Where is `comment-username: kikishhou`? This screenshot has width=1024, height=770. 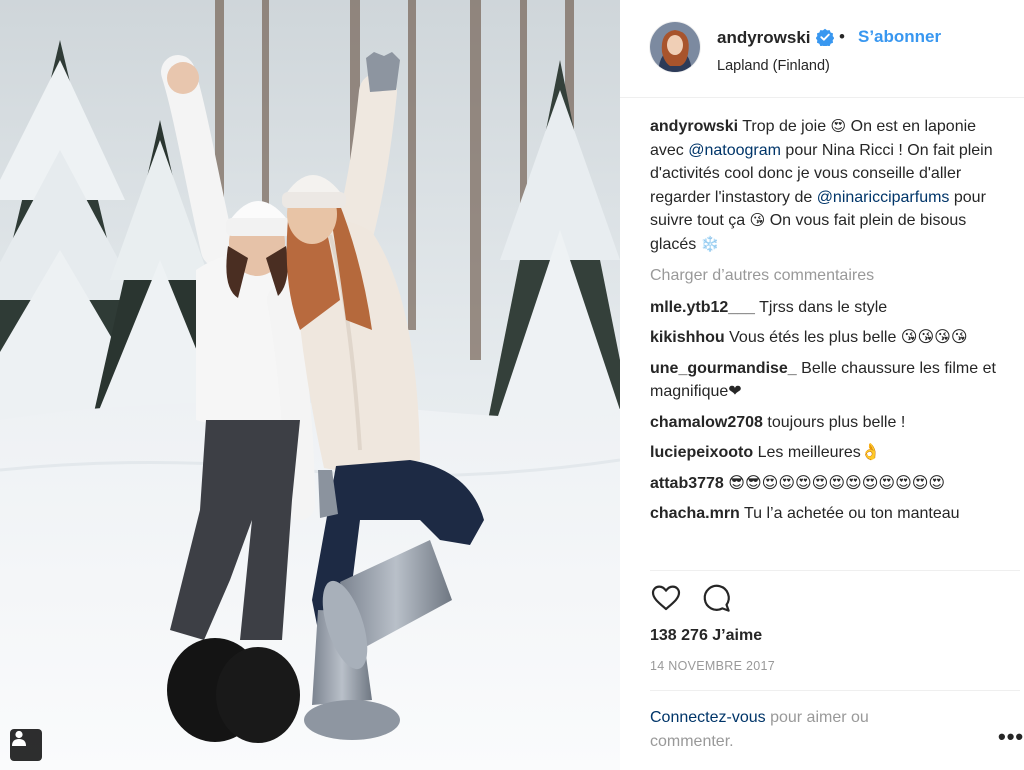
comment-username: kikishhou is located at coordinates (687, 337).